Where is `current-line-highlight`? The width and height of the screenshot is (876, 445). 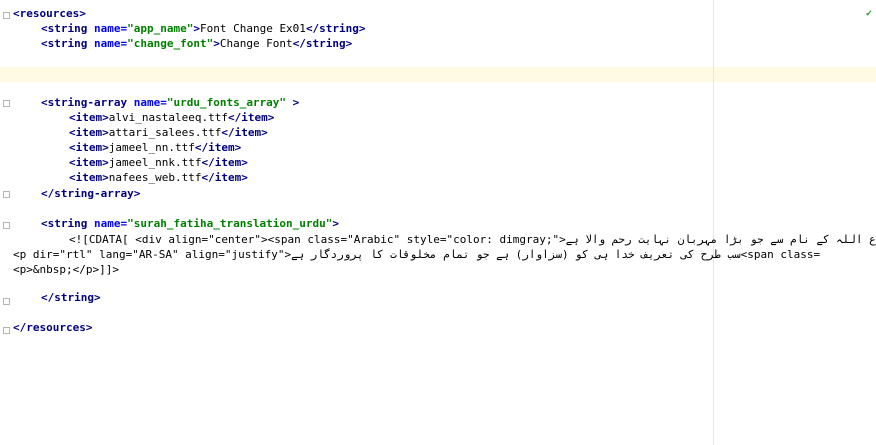 current-line-highlight is located at coordinates (438, 74).